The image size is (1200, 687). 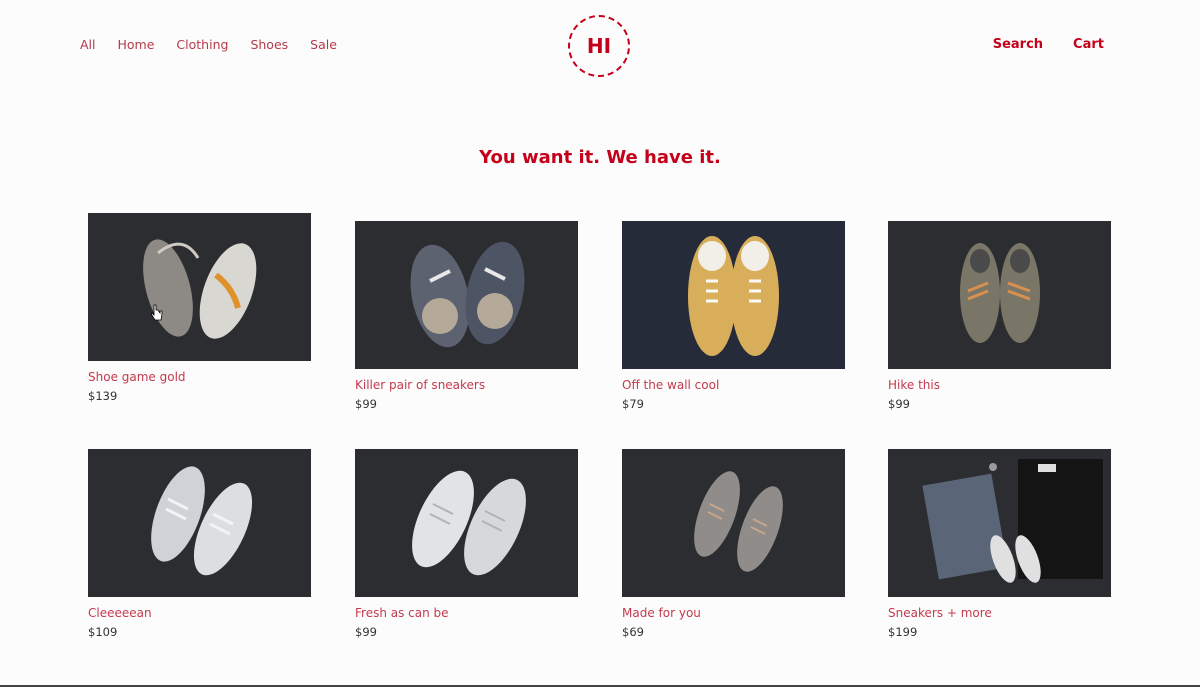 I want to click on product-name: Made for you, so click(x=733, y=613).